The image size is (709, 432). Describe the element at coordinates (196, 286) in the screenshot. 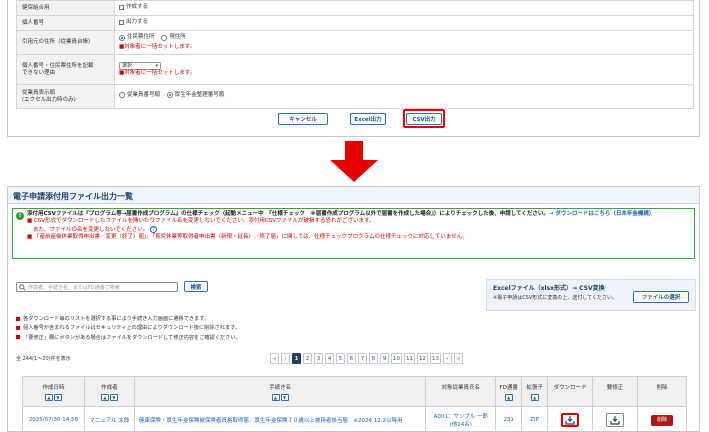

I see `search-button: 検索` at that location.